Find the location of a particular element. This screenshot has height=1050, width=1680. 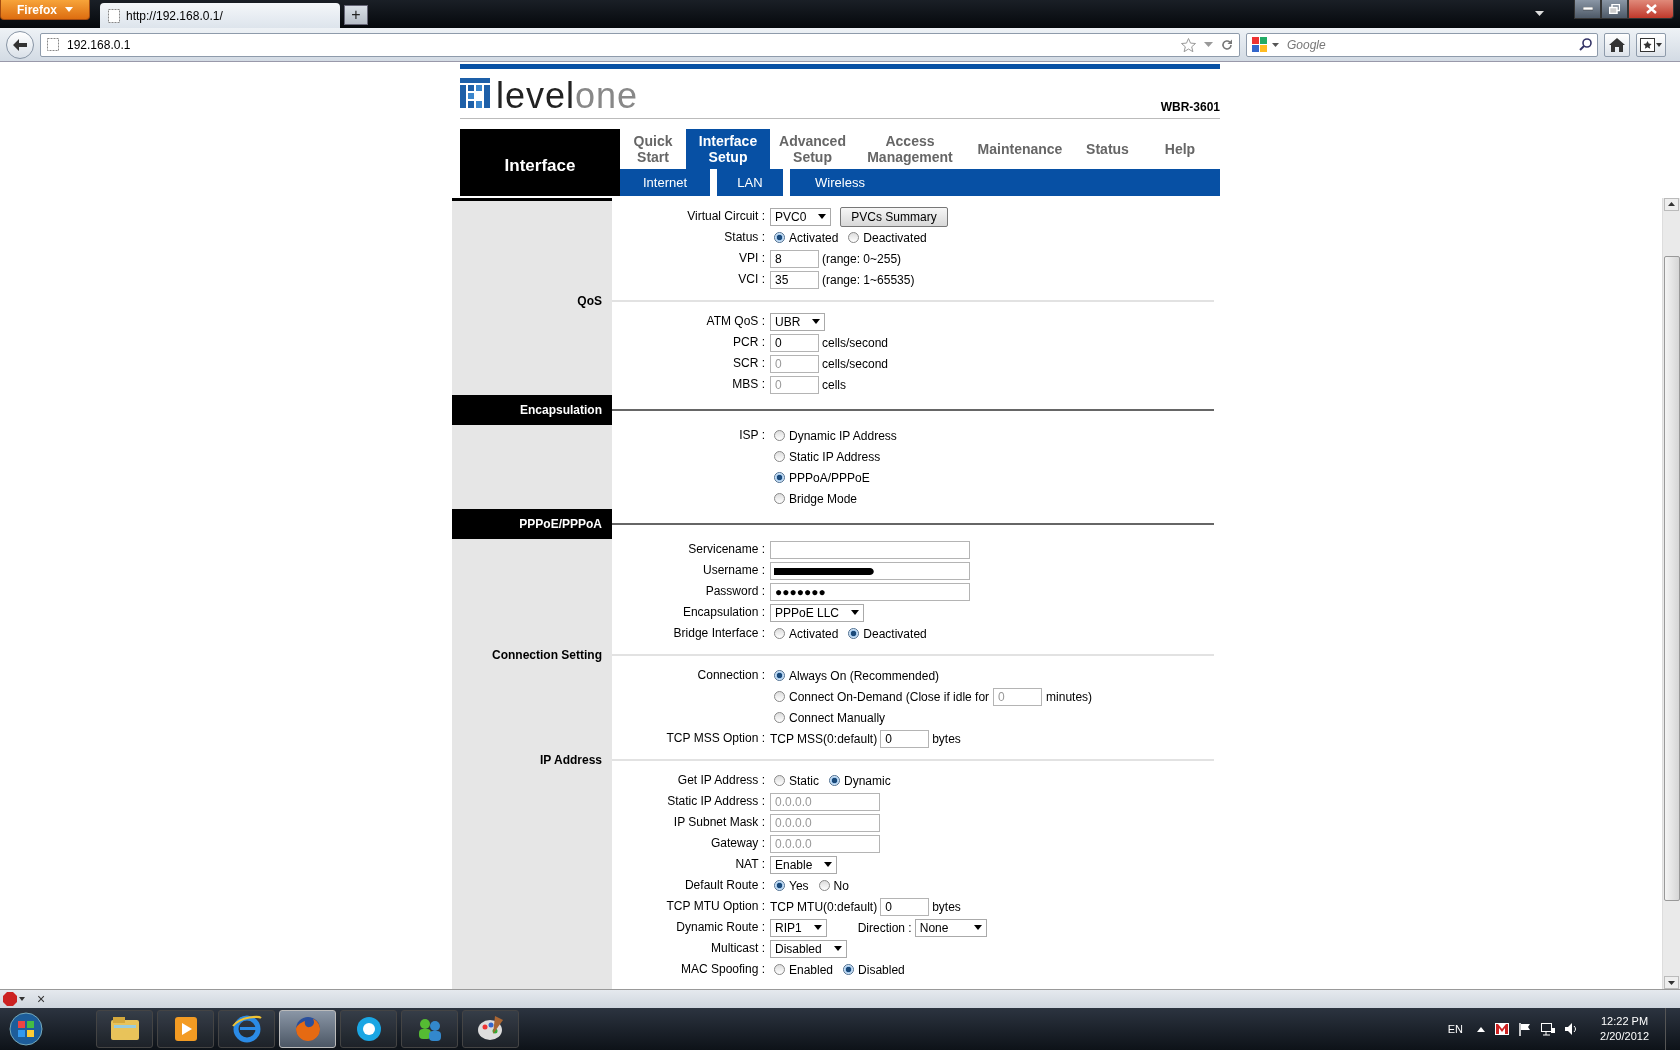

text-field is located at coordinates (870, 549).